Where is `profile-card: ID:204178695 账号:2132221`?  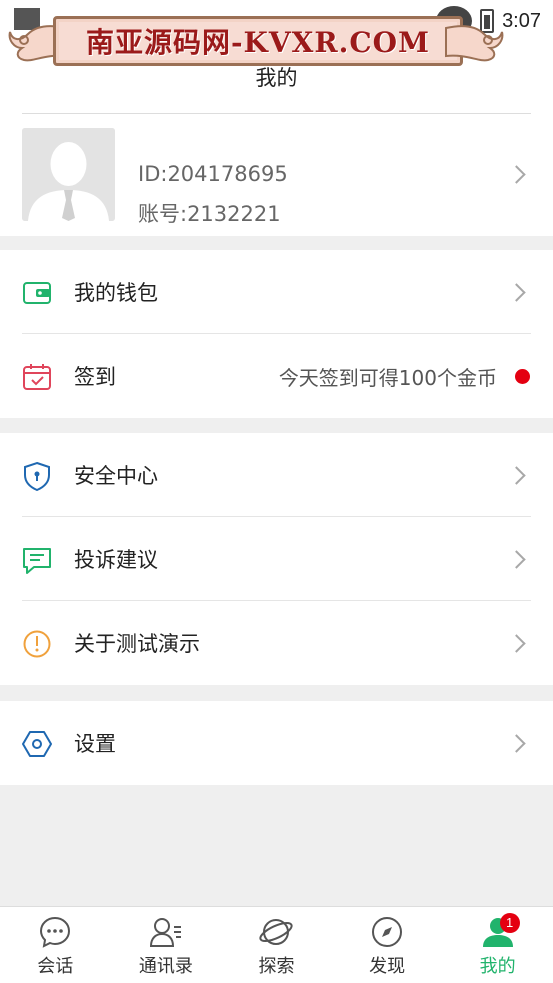
profile-card: ID:204178695 账号:2132221 is located at coordinates (276, 175).